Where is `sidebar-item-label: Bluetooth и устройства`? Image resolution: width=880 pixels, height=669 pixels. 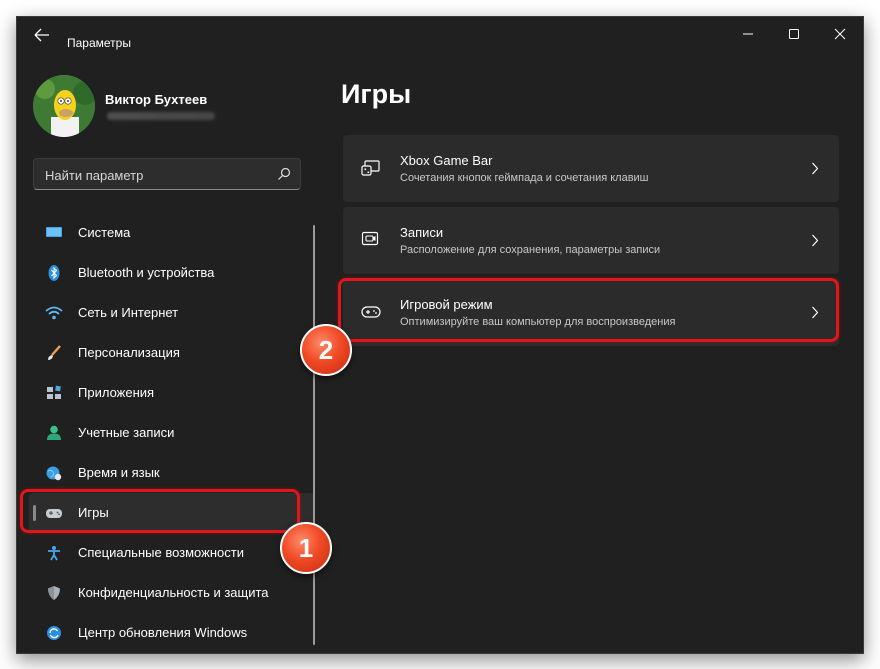
sidebar-item-label: Bluetooth и устройства is located at coordinates (146, 272).